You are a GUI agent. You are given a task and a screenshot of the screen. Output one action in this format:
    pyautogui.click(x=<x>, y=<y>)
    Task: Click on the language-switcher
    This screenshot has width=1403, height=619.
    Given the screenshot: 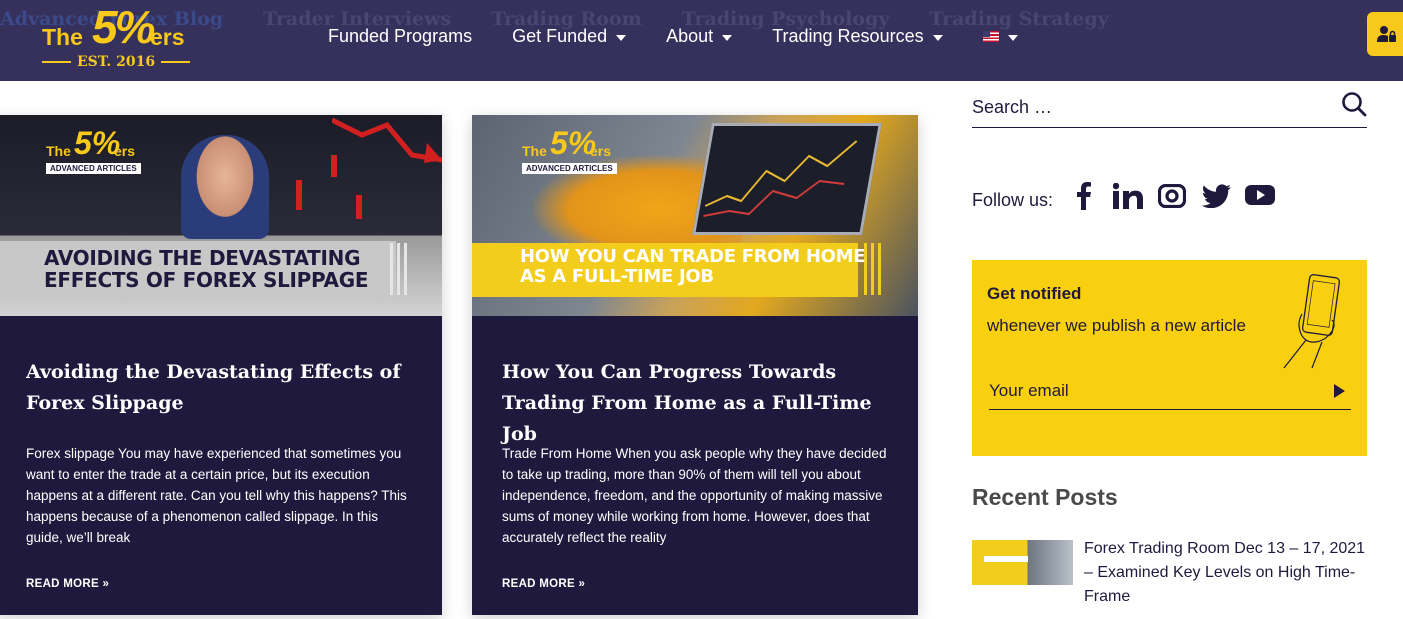 What is the action you would take?
    pyautogui.click(x=1000, y=36)
    